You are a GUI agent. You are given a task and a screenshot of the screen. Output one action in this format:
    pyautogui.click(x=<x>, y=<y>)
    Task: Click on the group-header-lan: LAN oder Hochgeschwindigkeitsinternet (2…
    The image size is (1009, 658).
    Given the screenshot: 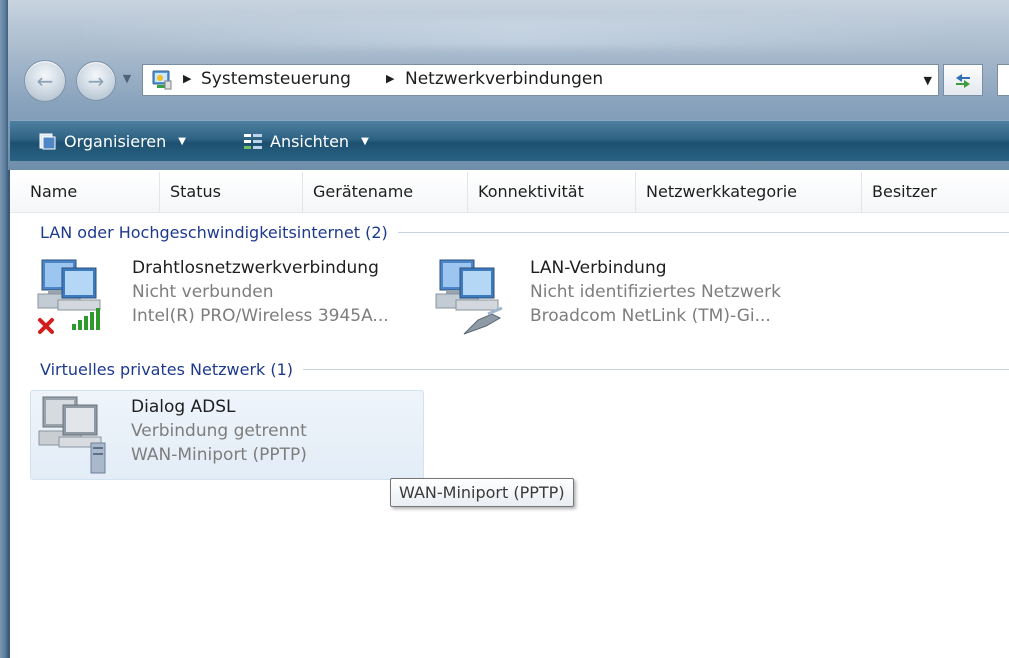 What is the action you would take?
    pyautogui.click(x=524, y=232)
    